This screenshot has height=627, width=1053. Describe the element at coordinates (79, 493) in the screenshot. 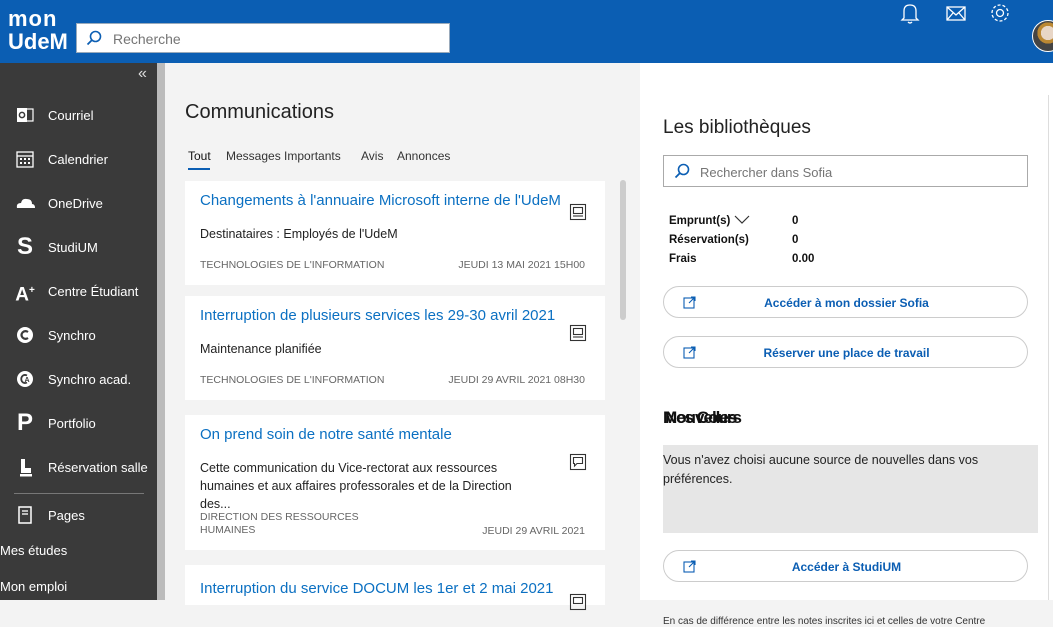

I see `sidebar-divider` at that location.